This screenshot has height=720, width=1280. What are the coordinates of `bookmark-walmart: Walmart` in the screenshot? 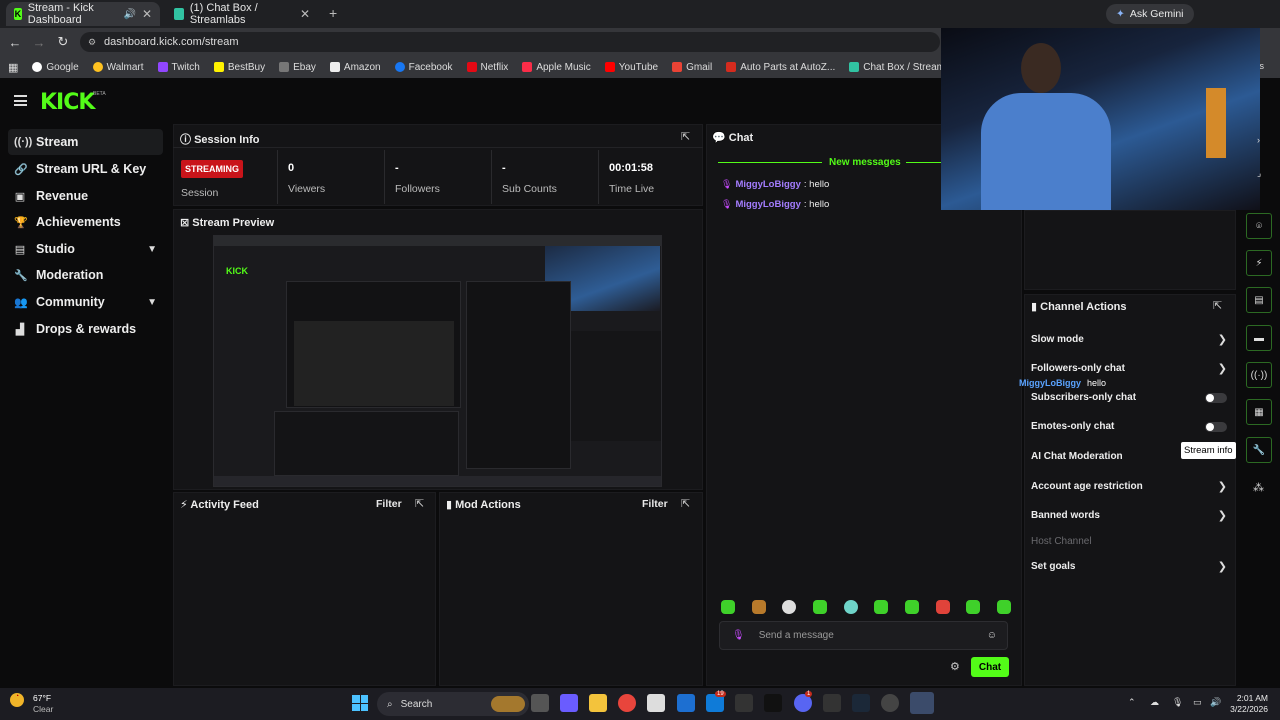 It's located at (118, 67).